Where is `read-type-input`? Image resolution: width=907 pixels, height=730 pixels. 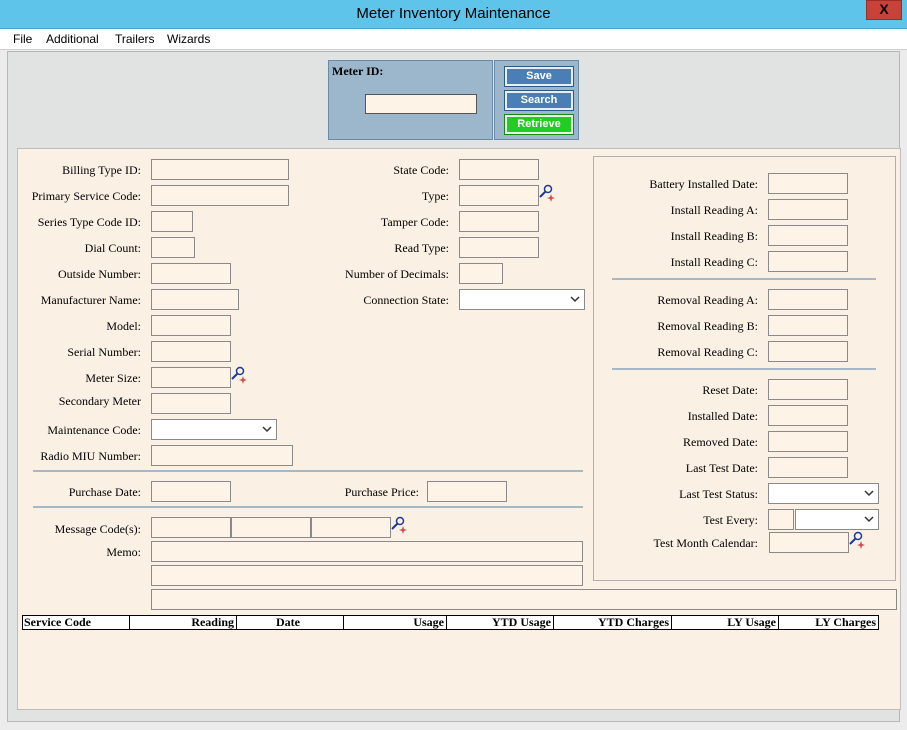
read-type-input is located at coordinates (499, 247).